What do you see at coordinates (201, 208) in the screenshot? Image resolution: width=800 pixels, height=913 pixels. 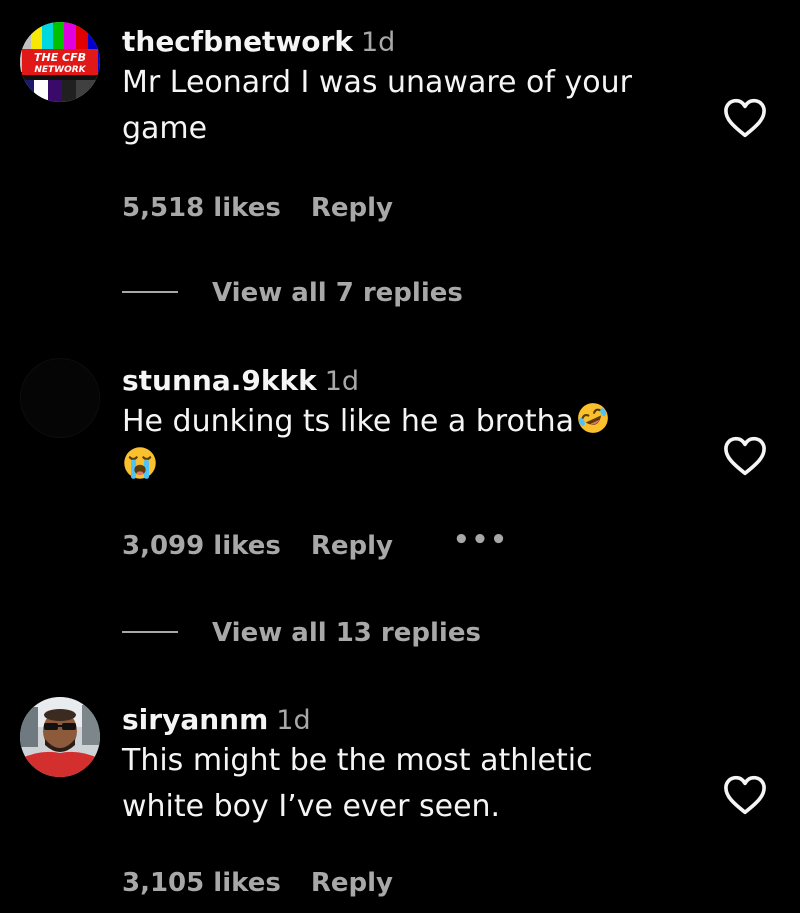 I see `like-count: 5,518 likes` at bounding box center [201, 208].